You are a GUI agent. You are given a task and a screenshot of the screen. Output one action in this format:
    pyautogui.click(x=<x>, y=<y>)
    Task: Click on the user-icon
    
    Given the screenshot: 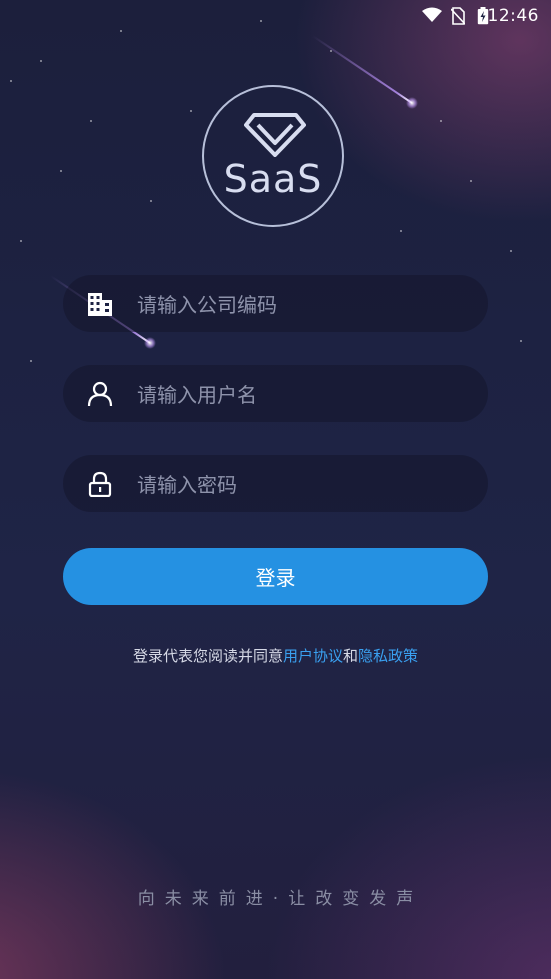 What is the action you would take?
    pyautogui.click(x=100, y=396)
    